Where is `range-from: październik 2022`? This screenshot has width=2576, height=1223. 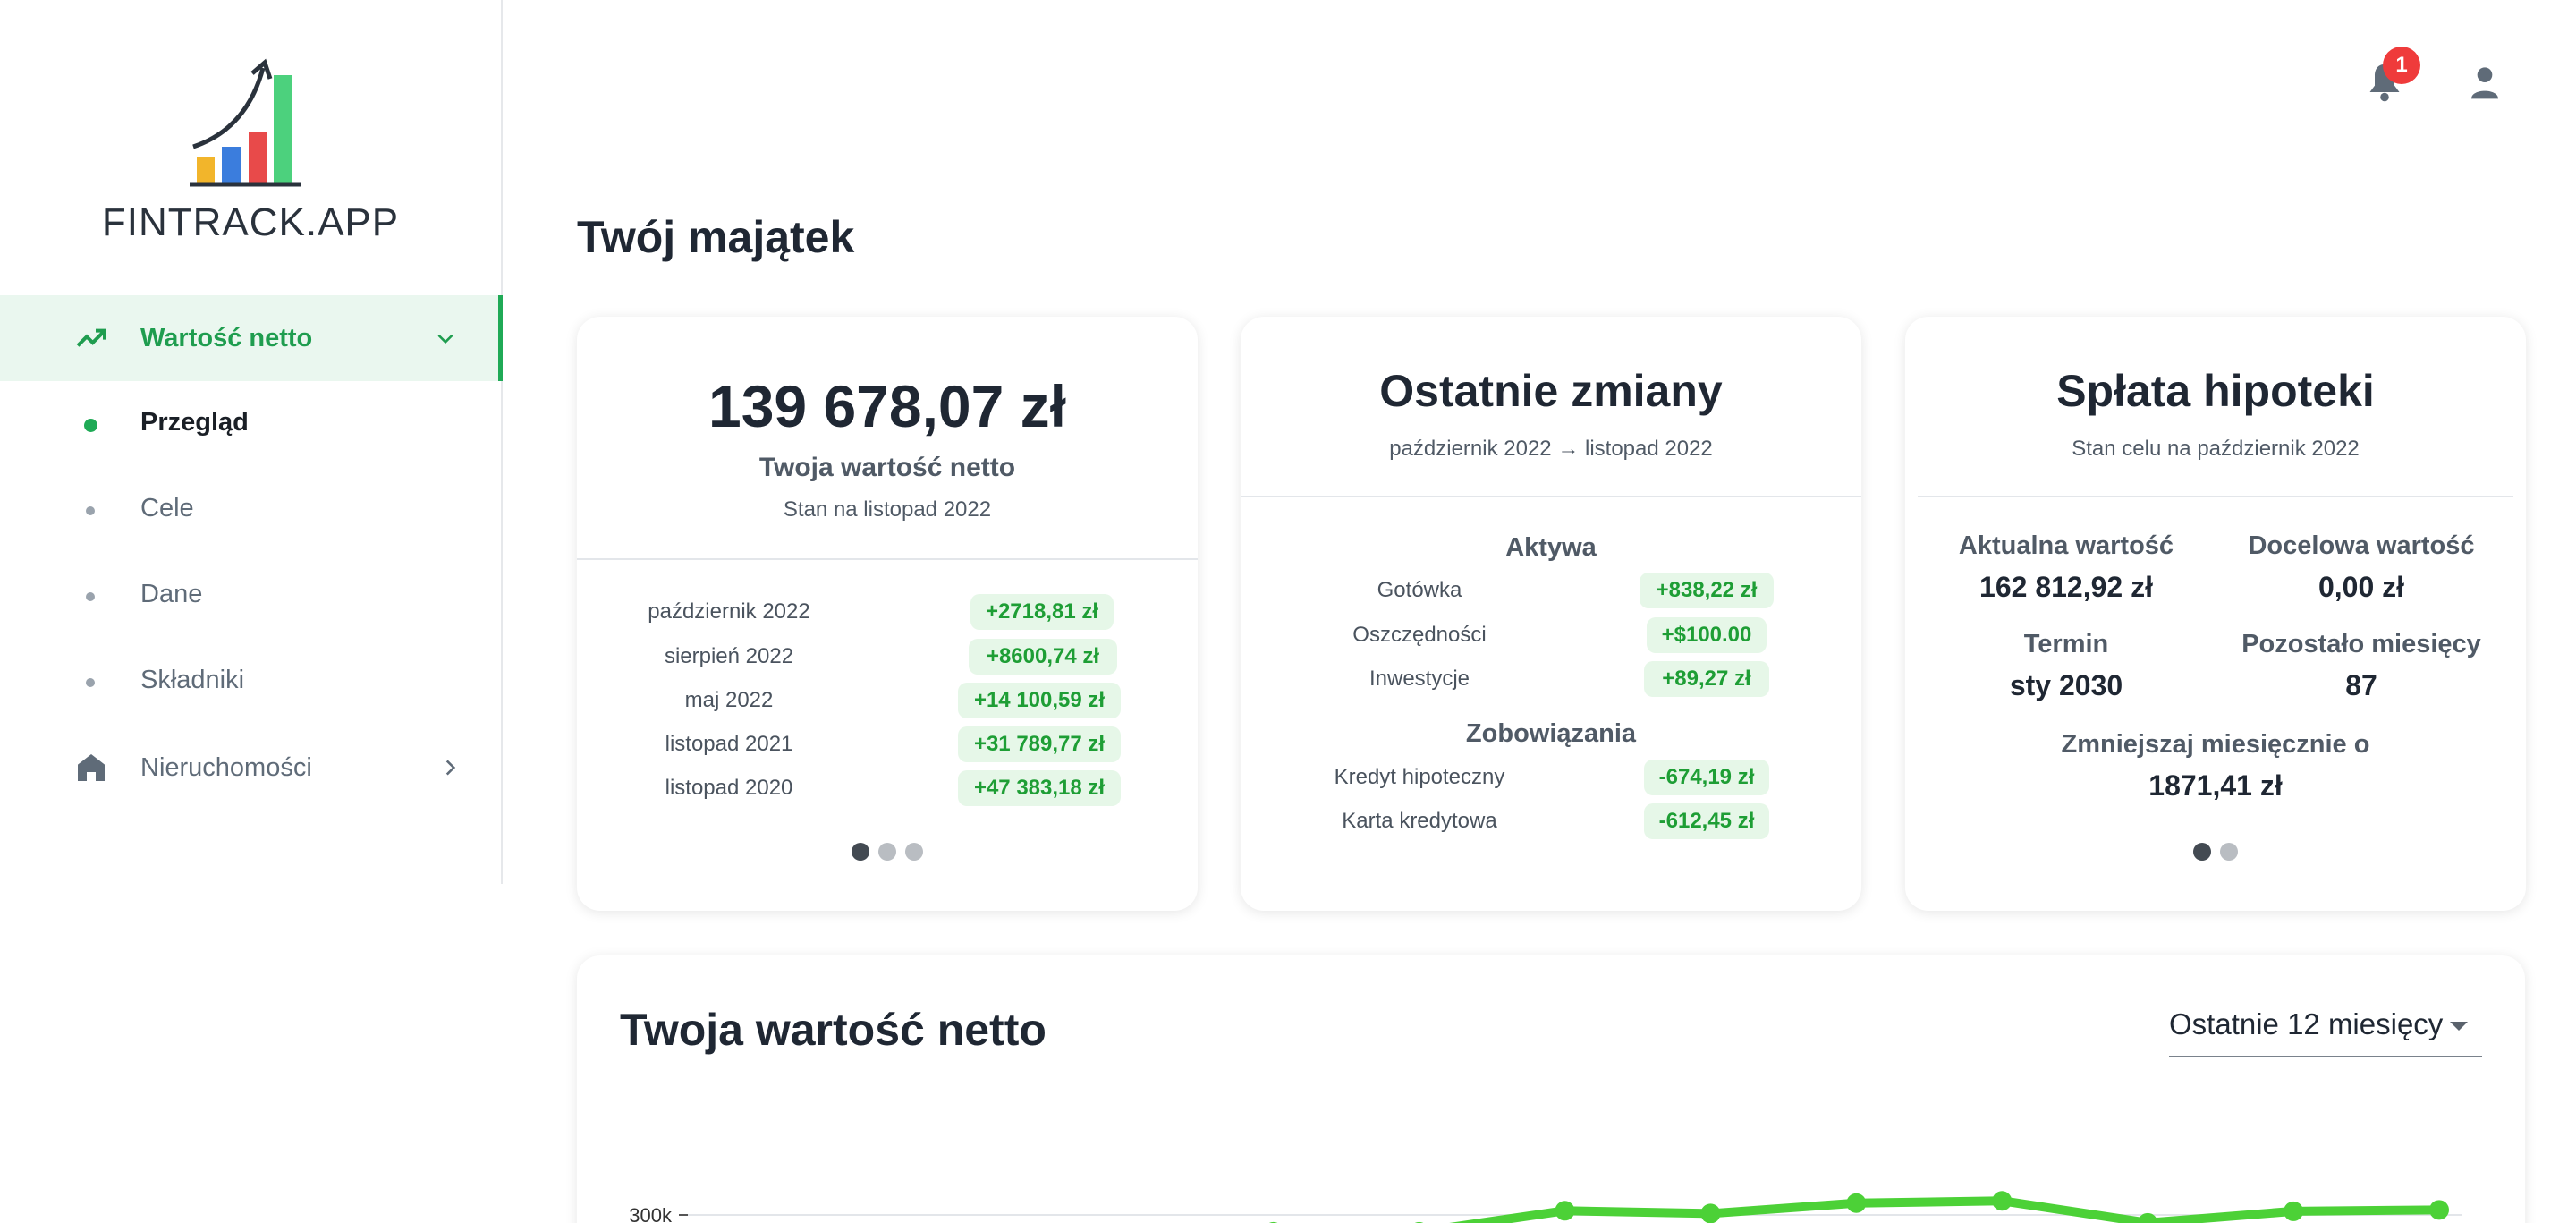 range-from: październik 2022 is located at coordinates (1470, 449).